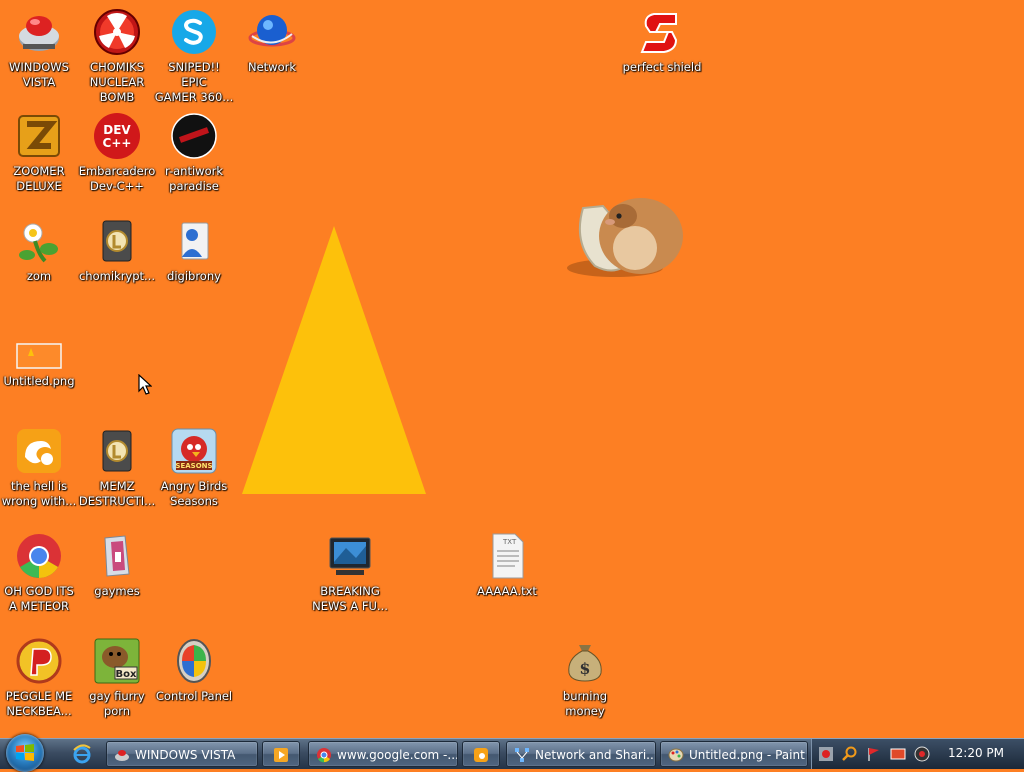  Describe the element at coordinates (194, 136) in the screenshot. I see `dark-circle-logo-icon` at that location.